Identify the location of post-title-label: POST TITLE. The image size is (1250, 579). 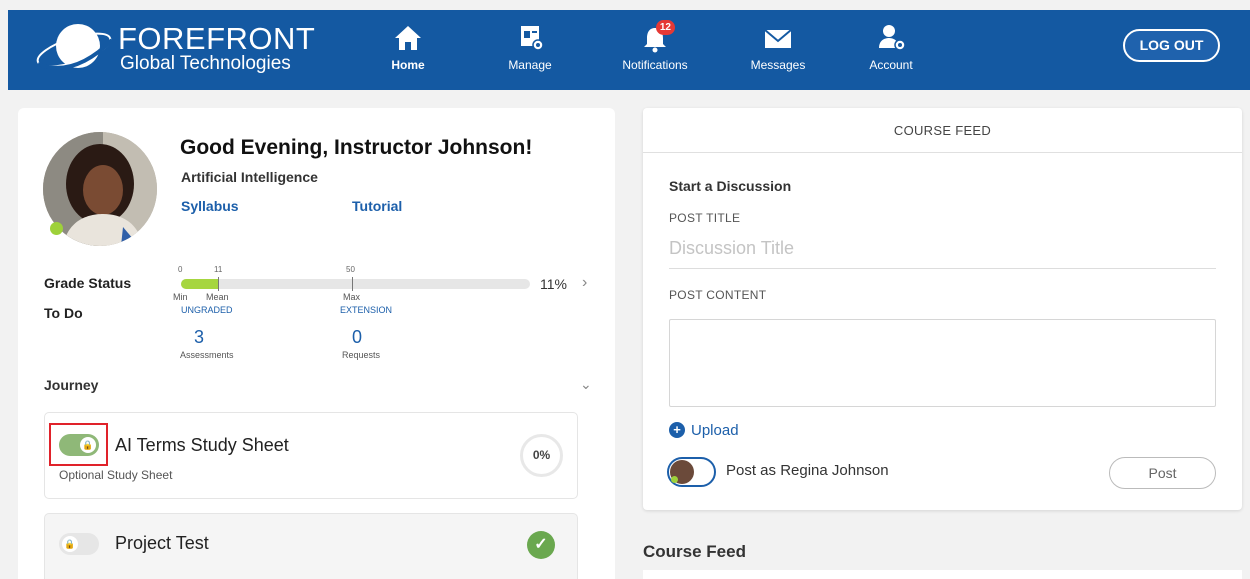
(705, 218).